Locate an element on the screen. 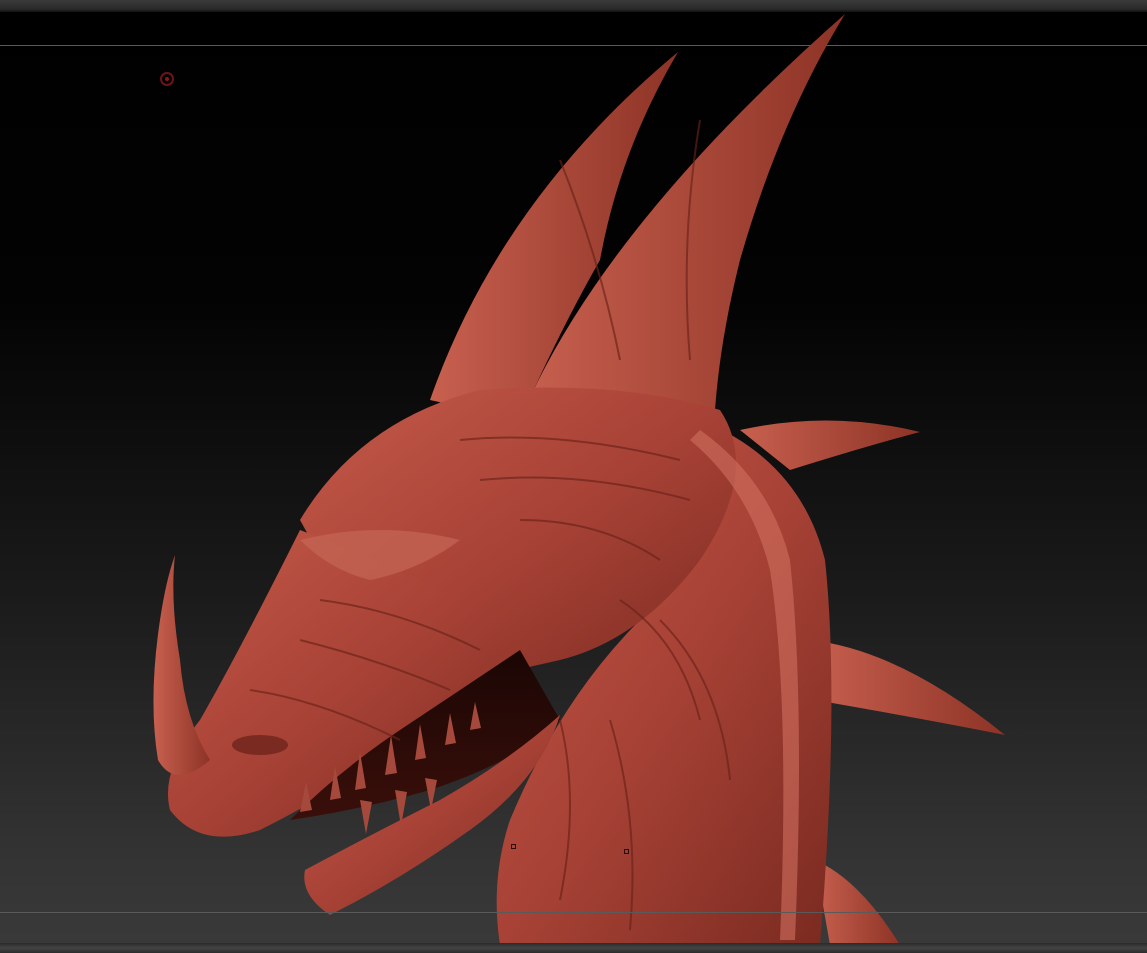  dragon-eye is located at coordinates (260, 745).